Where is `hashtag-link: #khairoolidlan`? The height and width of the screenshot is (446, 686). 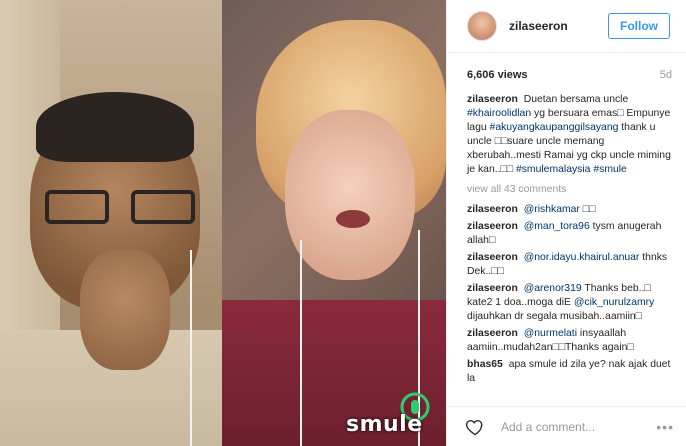 hashtag-link: #khairoolidlan is located at coordinates (499, 113).